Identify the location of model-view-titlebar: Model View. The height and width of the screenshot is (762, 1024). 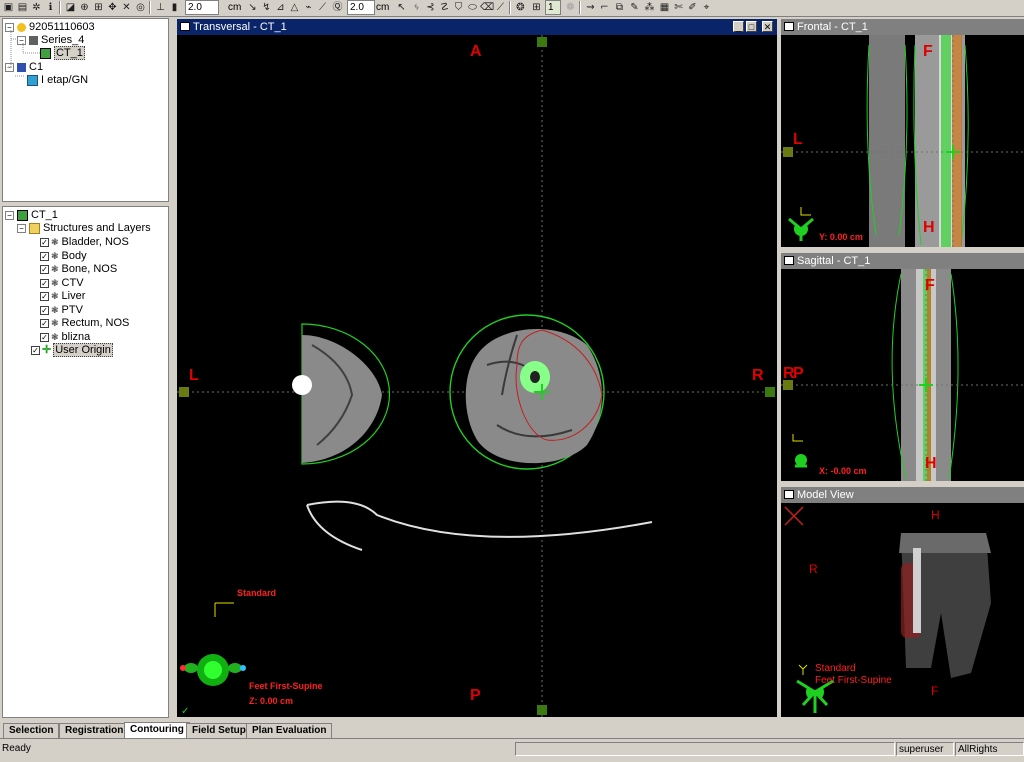
(902, 495).